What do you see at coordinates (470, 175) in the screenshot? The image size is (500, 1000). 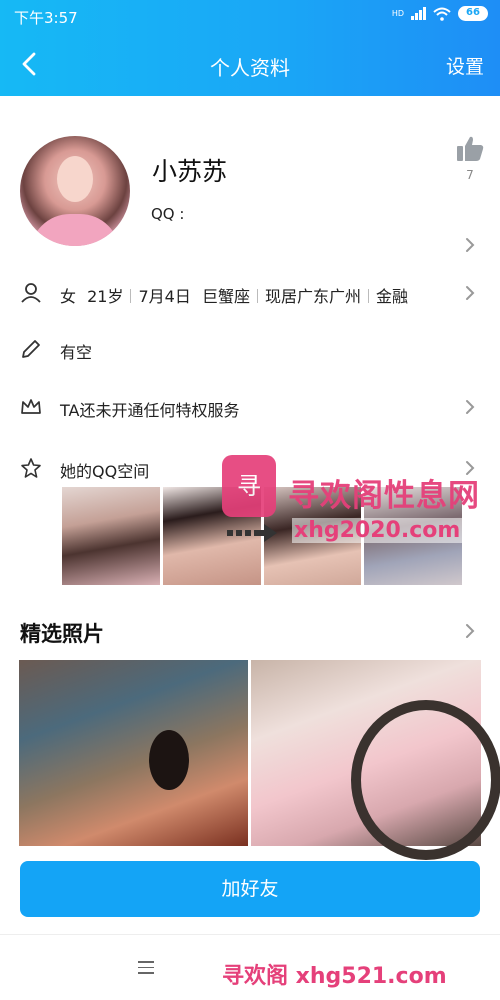 I see `like-count: 7` at bounding box center [470, 175].